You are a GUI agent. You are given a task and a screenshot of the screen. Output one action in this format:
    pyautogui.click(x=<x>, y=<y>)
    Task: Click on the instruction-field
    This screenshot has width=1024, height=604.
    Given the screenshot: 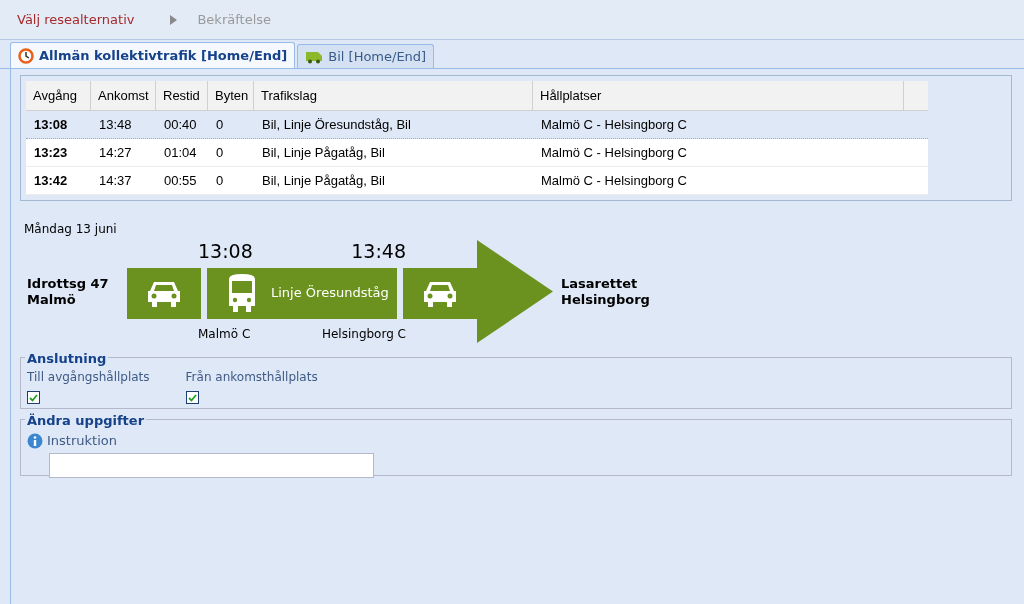 What is the action you would take?
    pyautogui.click(x=211, y=465)
    